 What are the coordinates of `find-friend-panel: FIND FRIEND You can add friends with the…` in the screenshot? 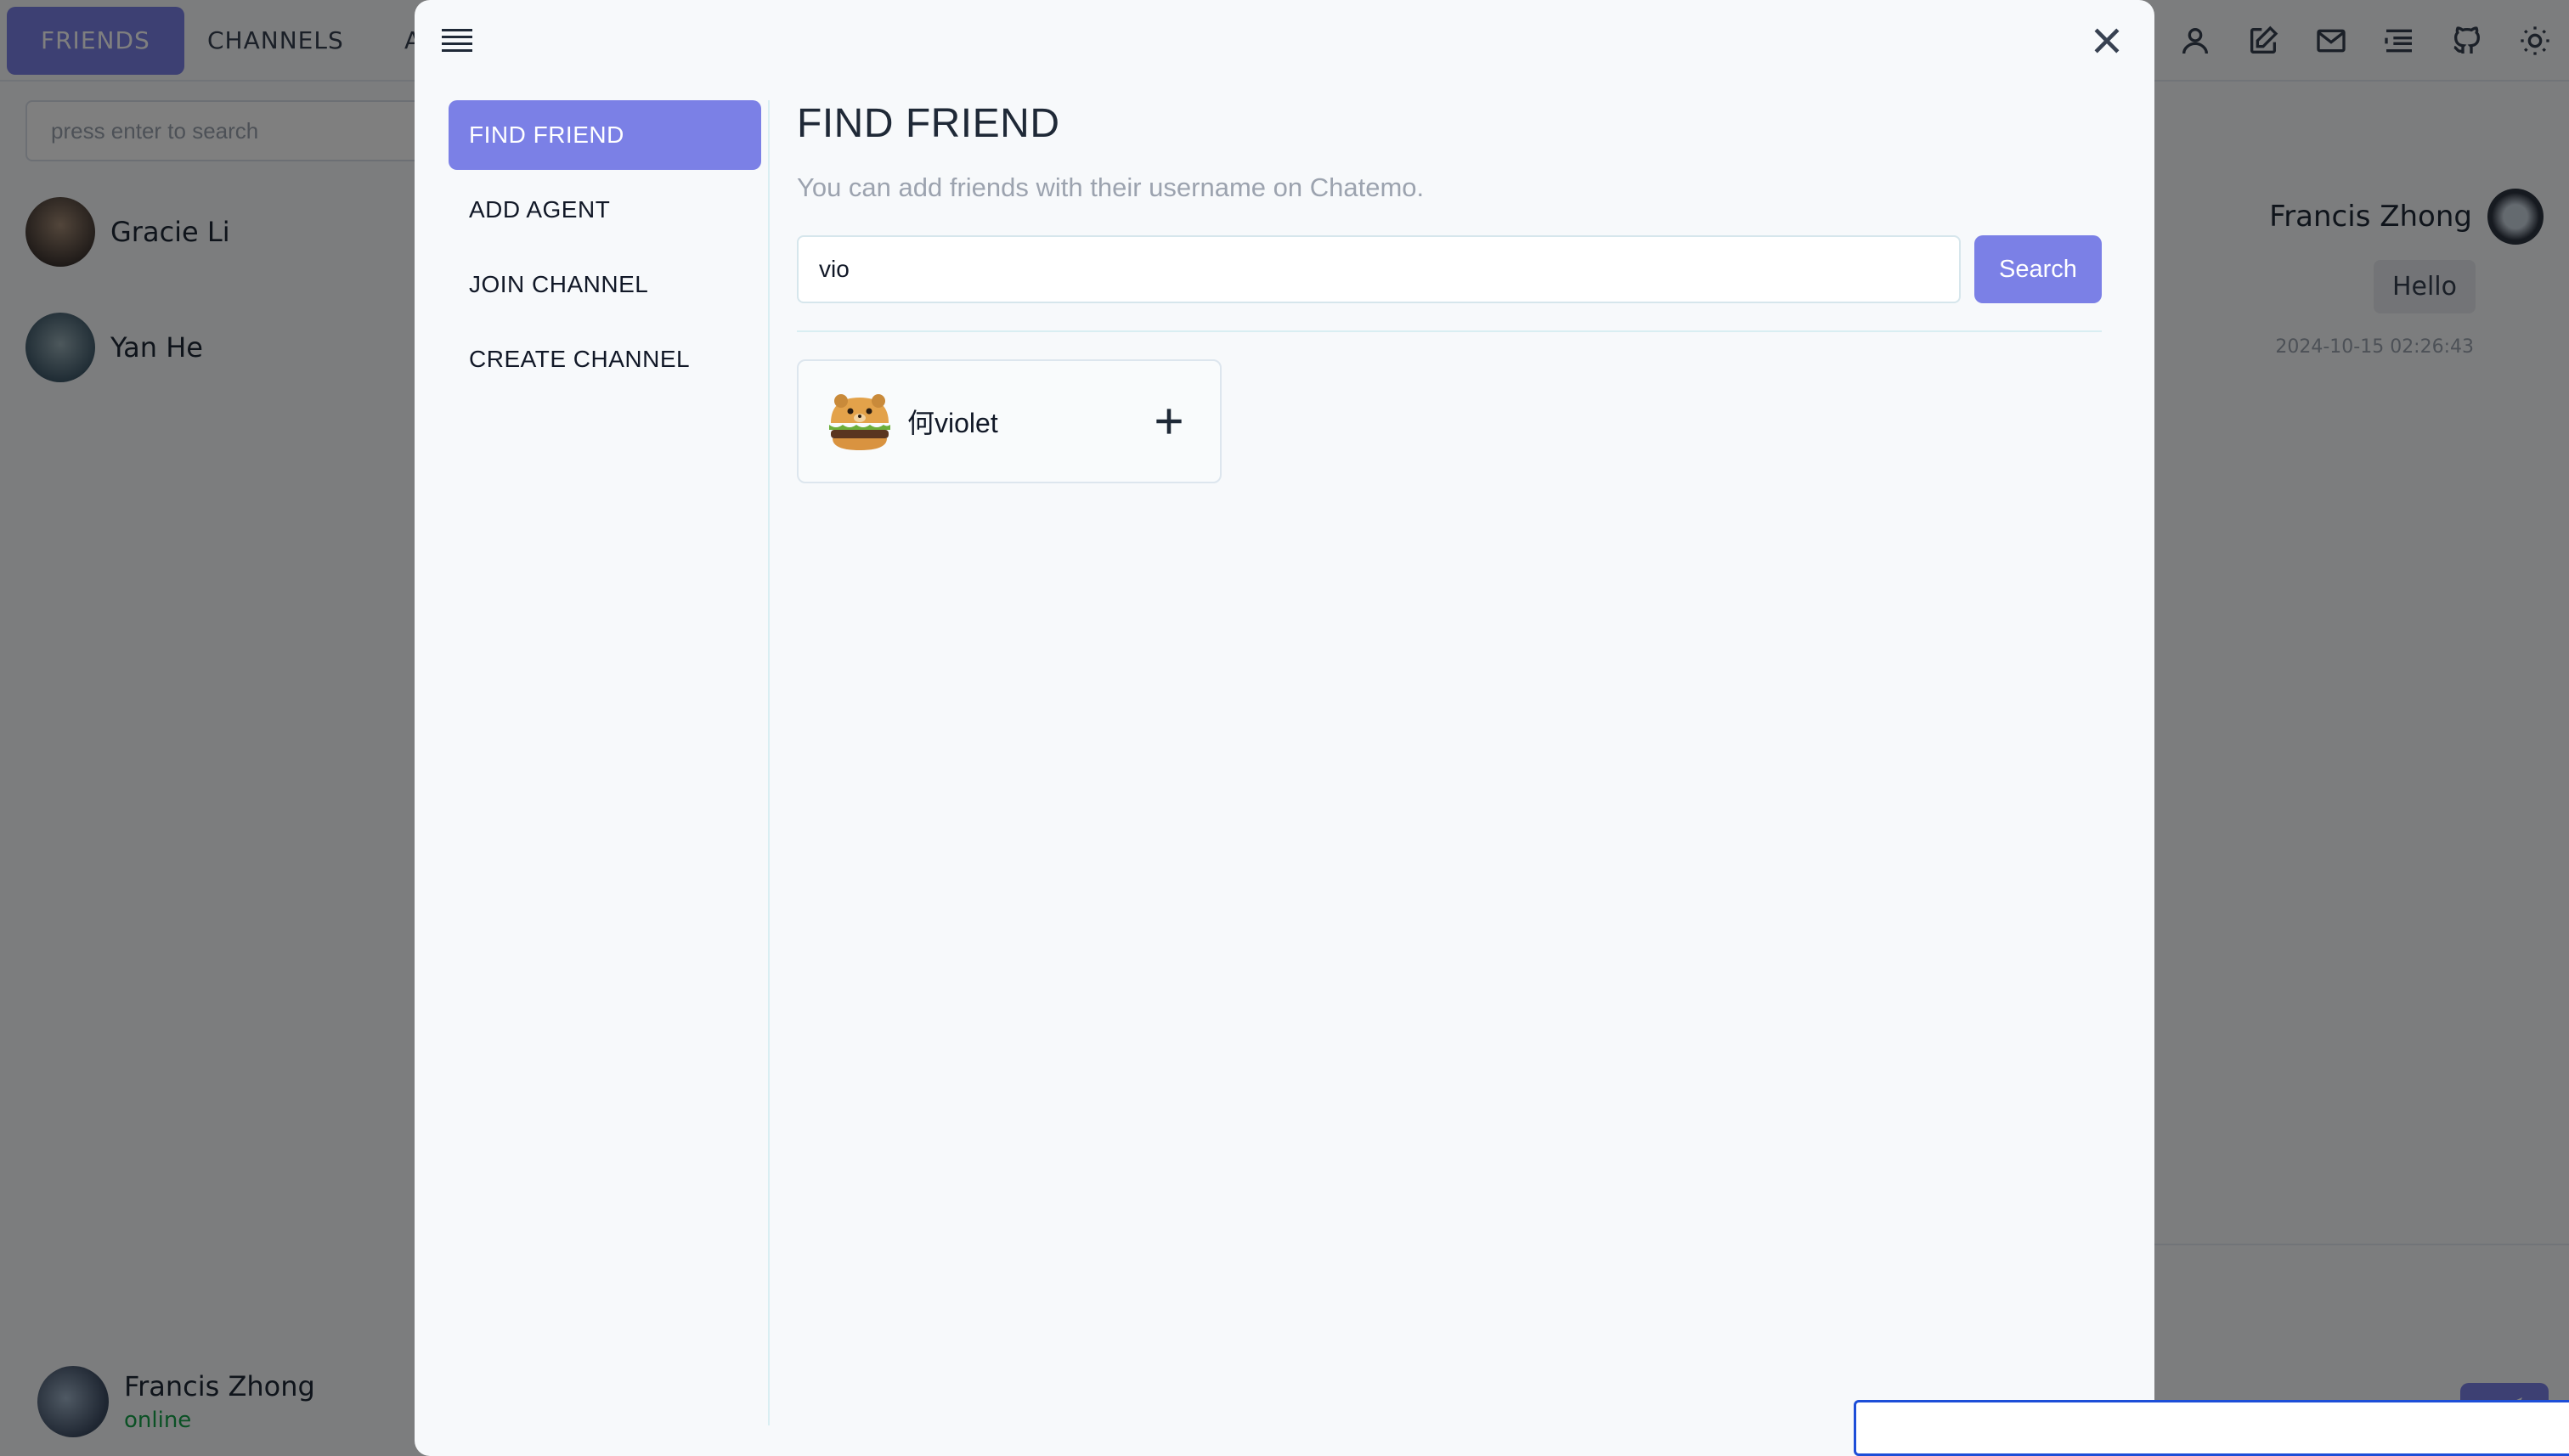 It's located at (1450, 291).